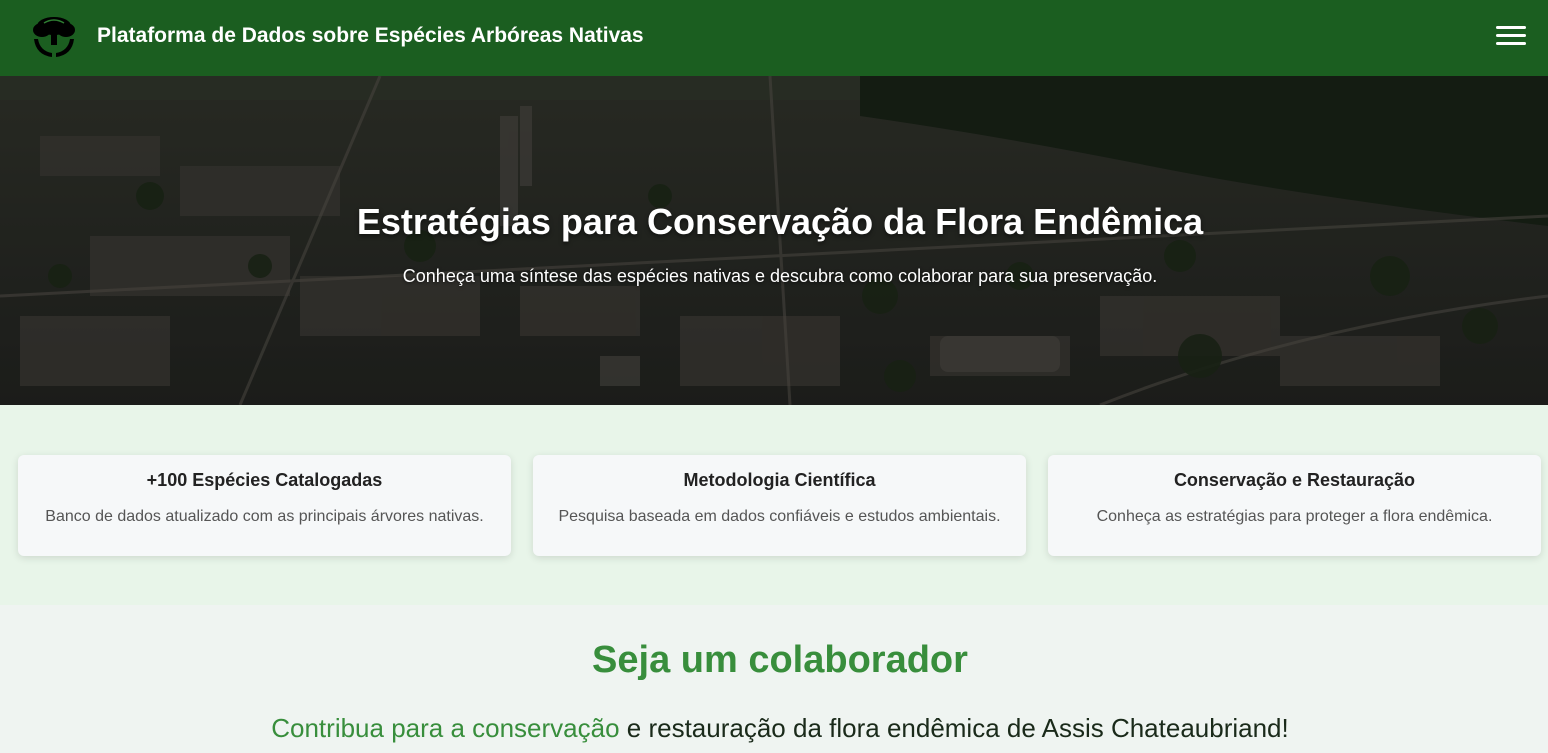 The image size is (1548, 753). Describe the element at coordinates (779, 480) in the screenshot. I see `feature-card-title: Metodologia Científica` at that location.